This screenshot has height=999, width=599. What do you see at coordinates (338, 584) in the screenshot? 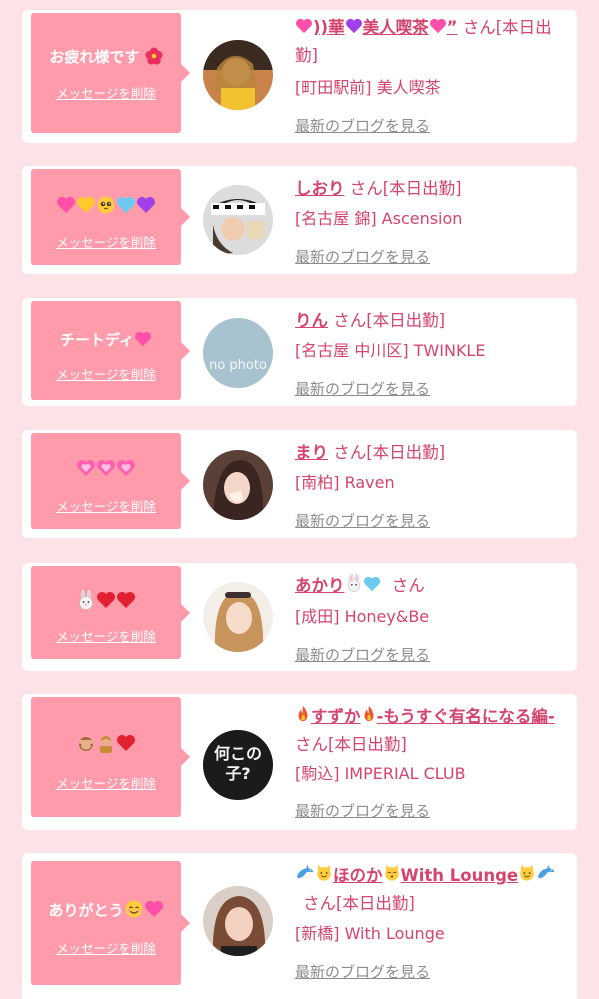
I see `cast-name-link: あかり` at bounding box center [338, 584].